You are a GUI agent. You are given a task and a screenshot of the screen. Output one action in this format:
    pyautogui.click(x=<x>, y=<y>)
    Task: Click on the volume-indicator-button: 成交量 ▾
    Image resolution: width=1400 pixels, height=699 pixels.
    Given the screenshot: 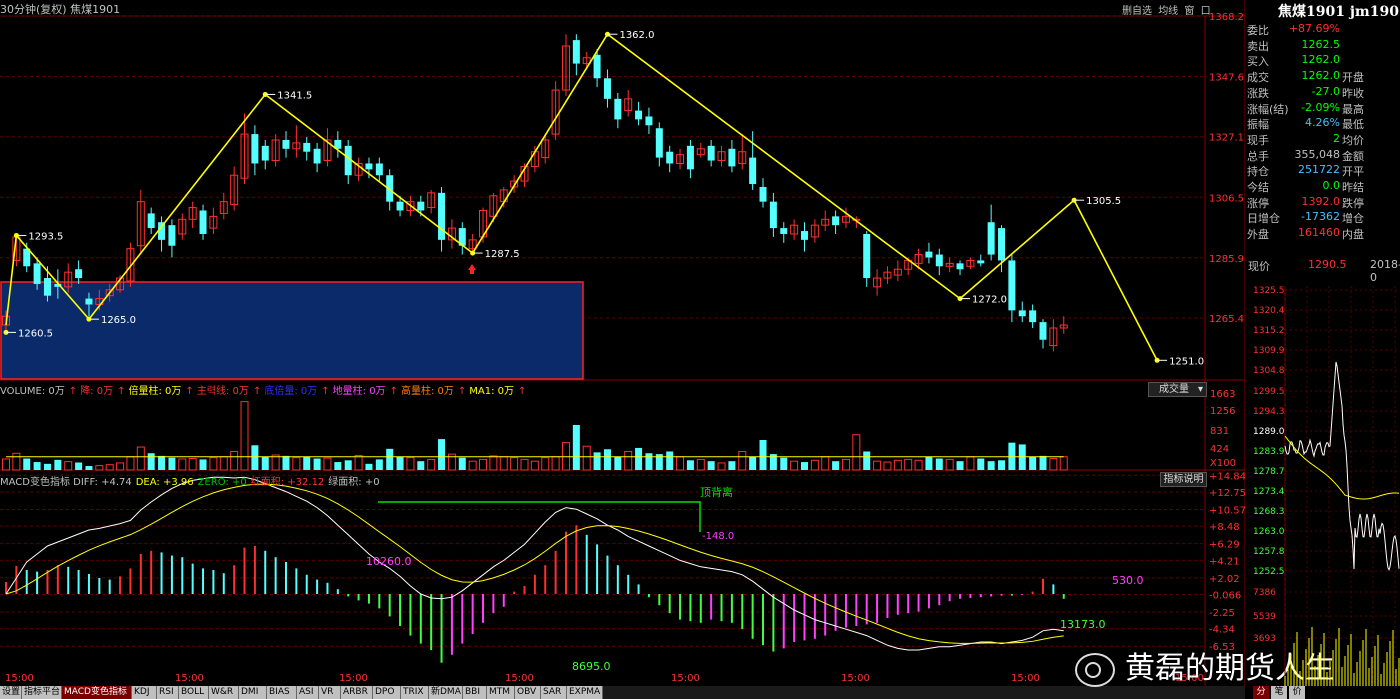 What is the action you would take?
    pyautogui.click(x=1177, y=389)
    